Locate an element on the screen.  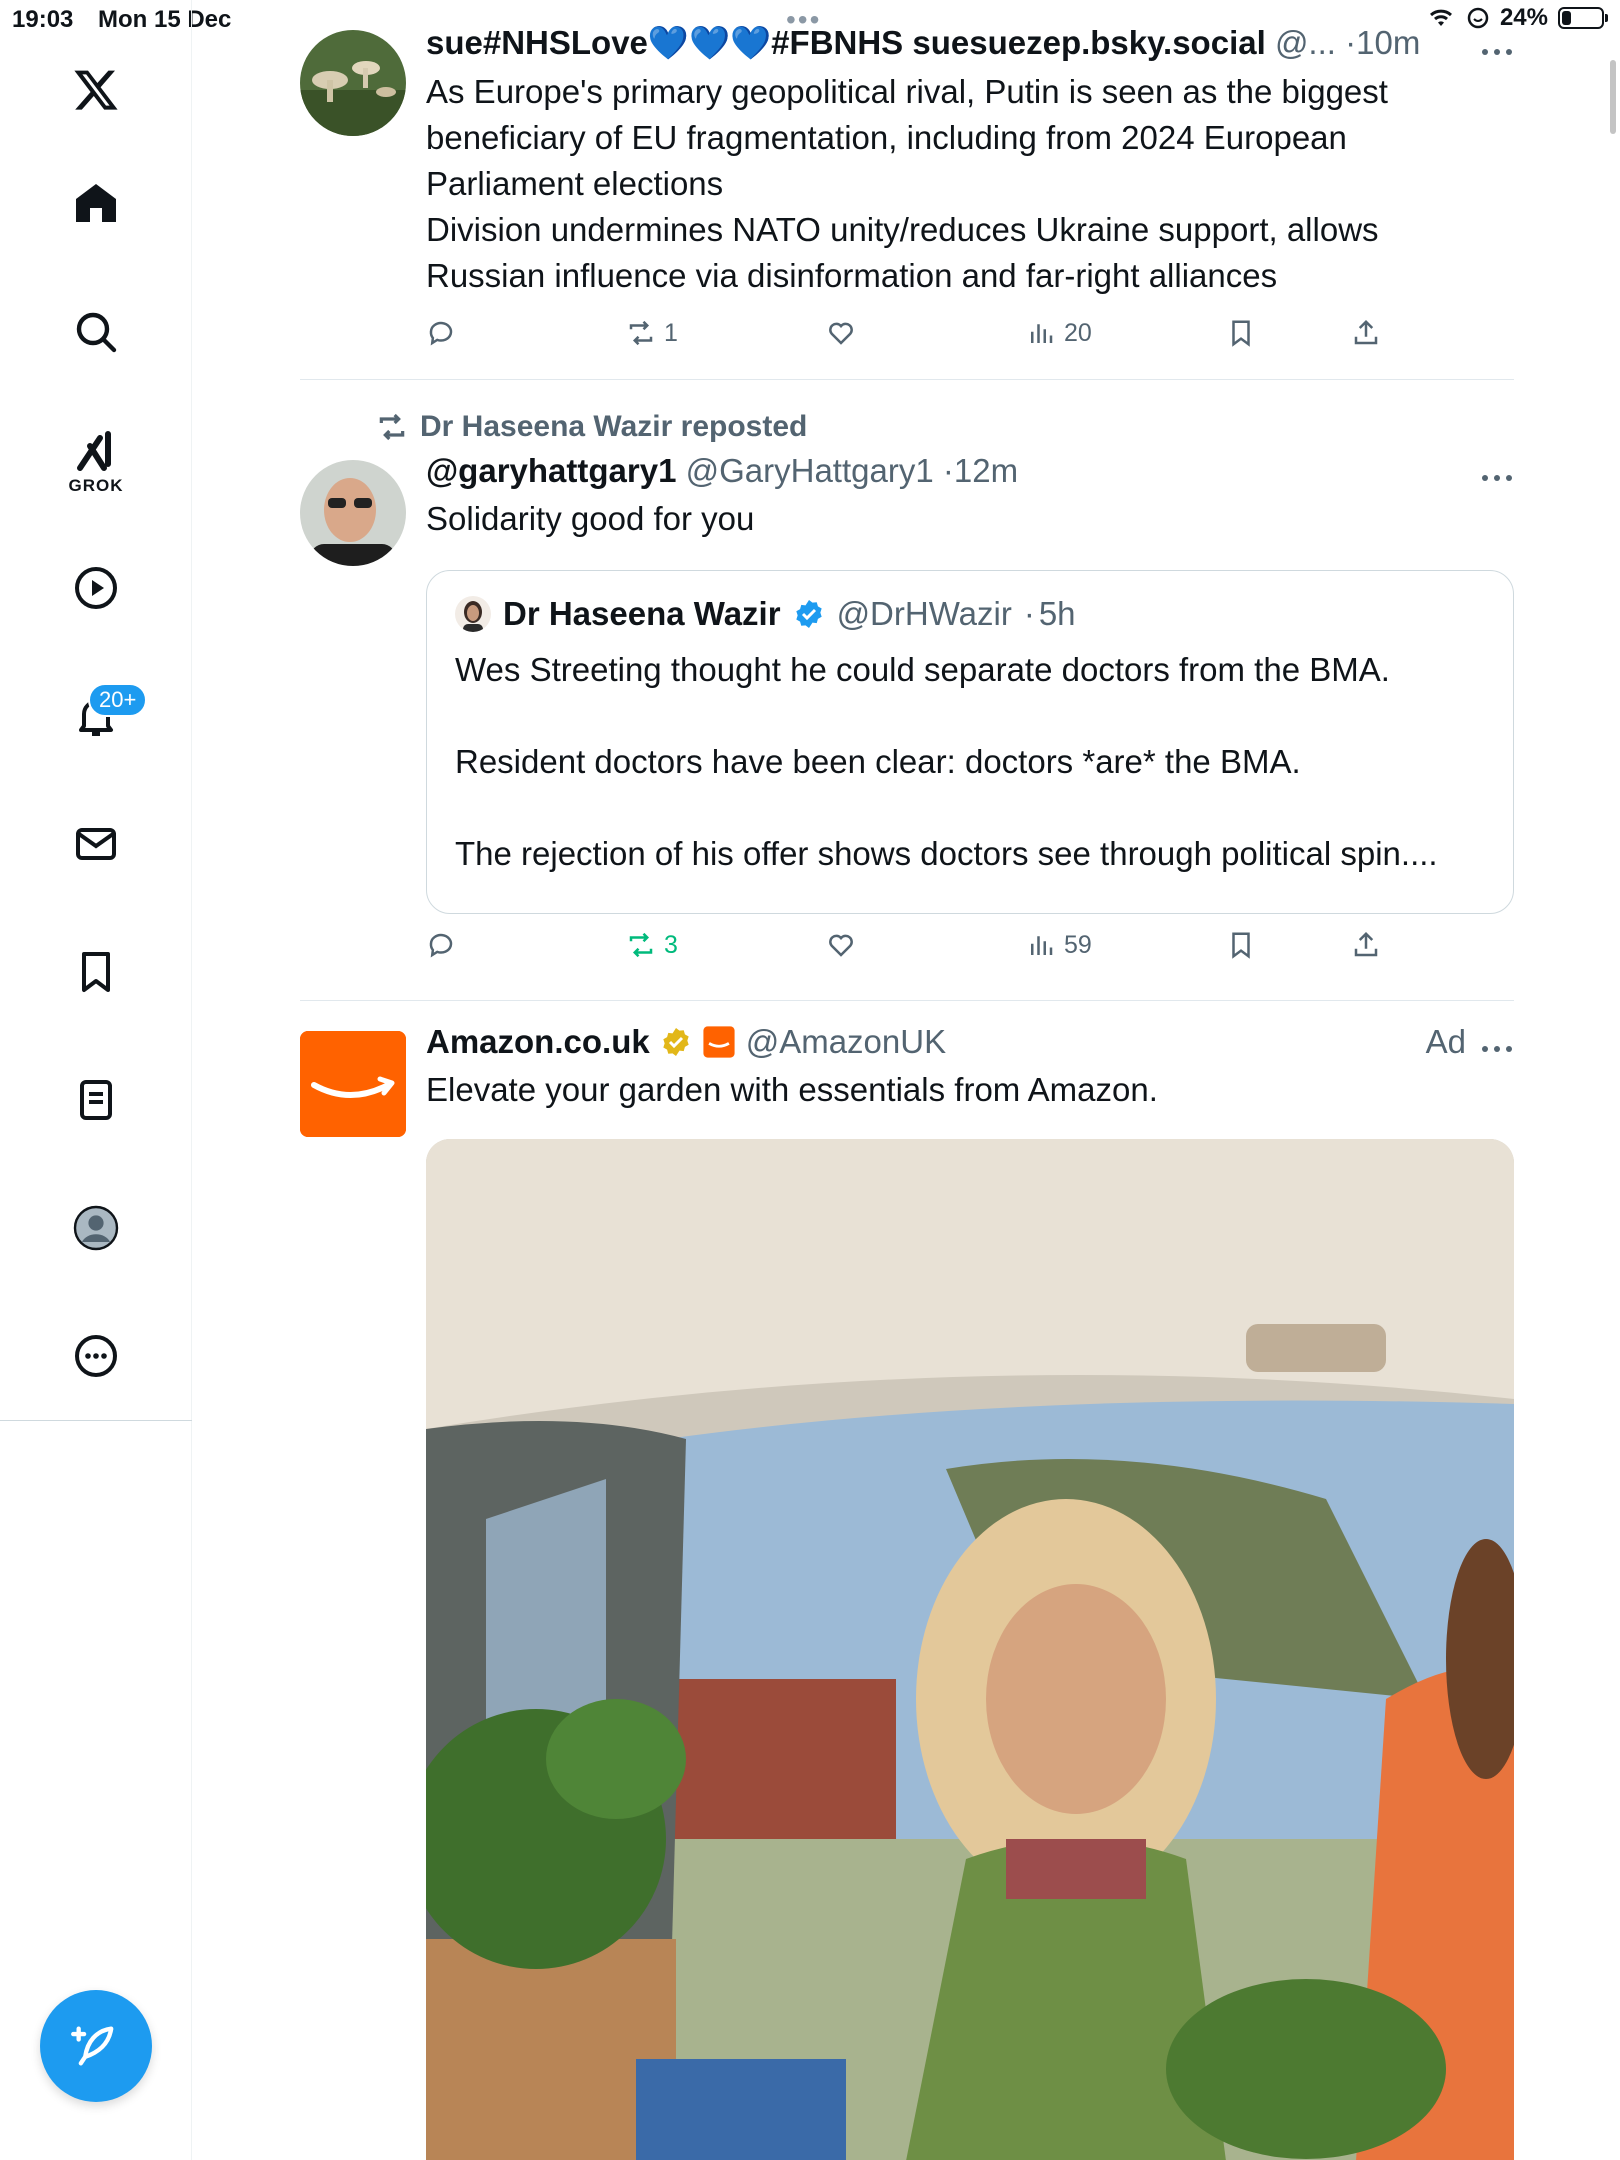
ad-label: Ad is located at coordinates (1445, 1041).